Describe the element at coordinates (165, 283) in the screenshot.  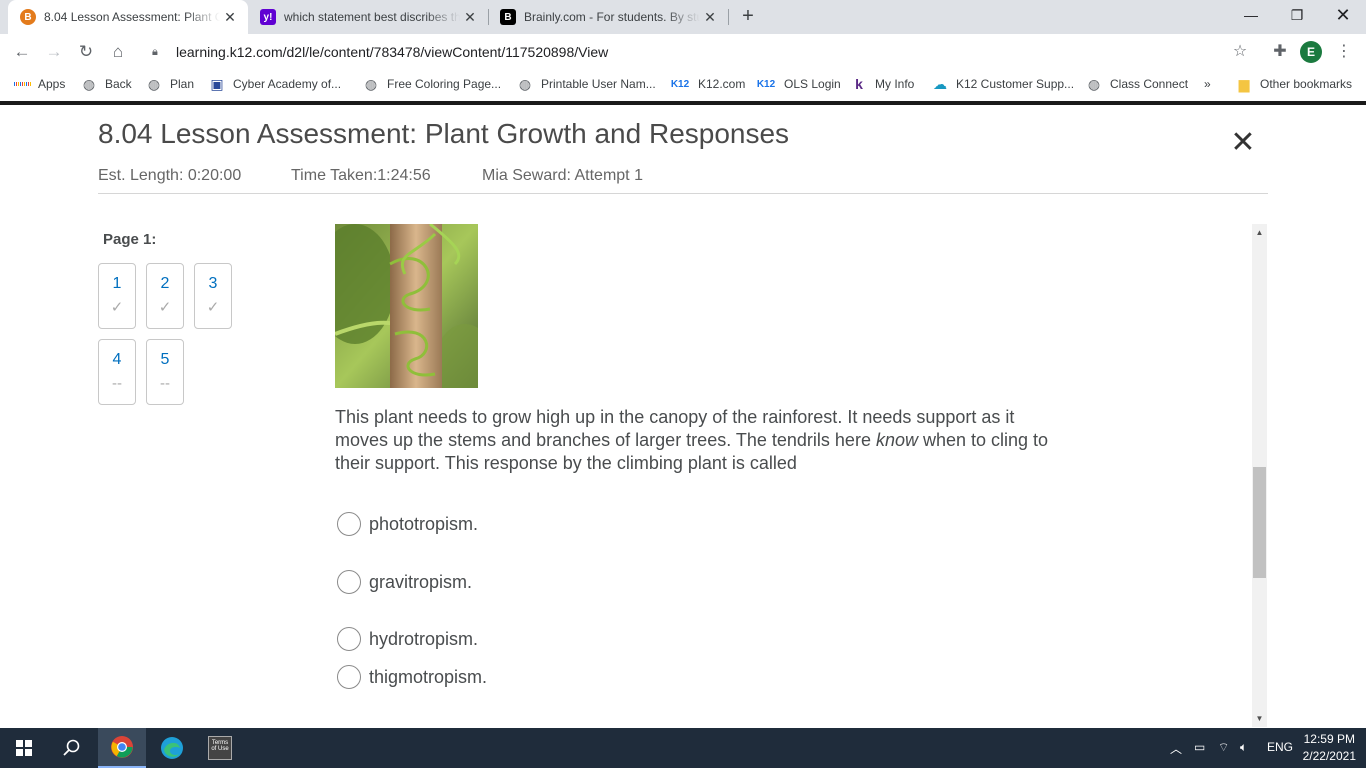
I see `question-number: 2` at that location.